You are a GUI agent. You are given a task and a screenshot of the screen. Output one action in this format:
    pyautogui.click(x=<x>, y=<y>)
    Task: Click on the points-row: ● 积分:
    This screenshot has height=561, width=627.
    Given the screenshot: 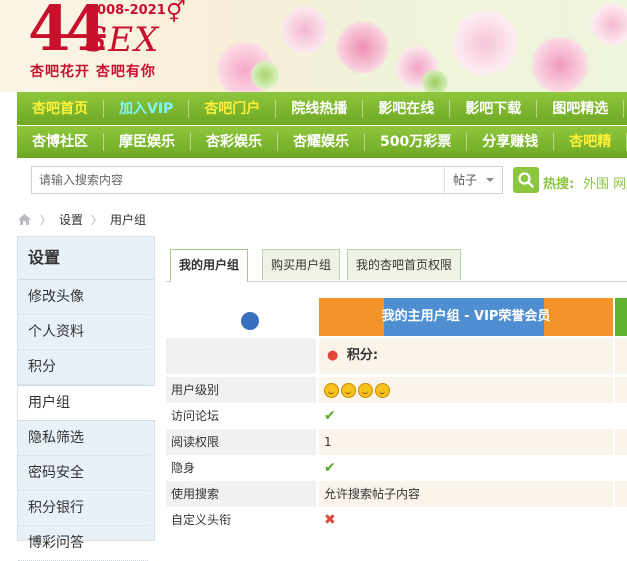 What is the action you would take?
    pyautogui.click(x=396, y=356)
    